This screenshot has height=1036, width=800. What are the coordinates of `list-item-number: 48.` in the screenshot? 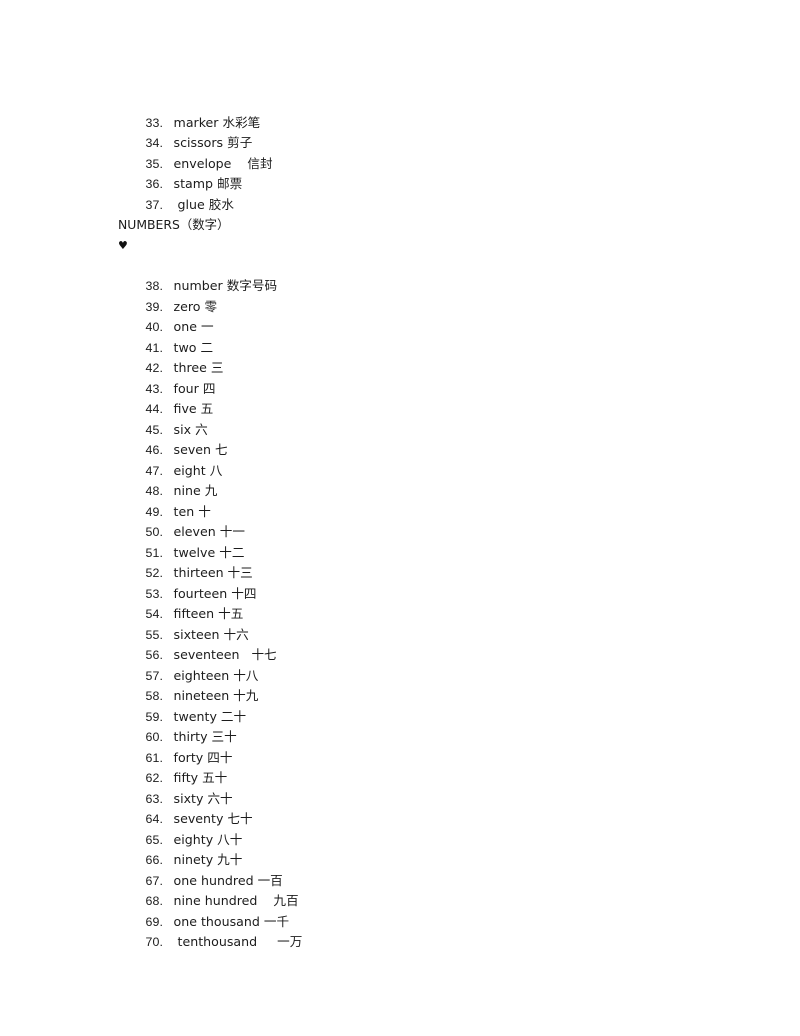 It's located at (154, 491).